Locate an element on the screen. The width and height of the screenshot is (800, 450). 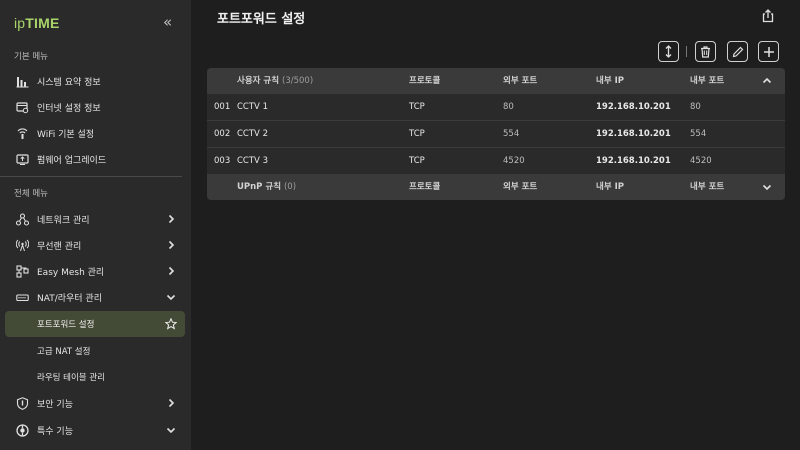
sidebar-item-label: 특수 기능 is located at coordinates (55, 431).